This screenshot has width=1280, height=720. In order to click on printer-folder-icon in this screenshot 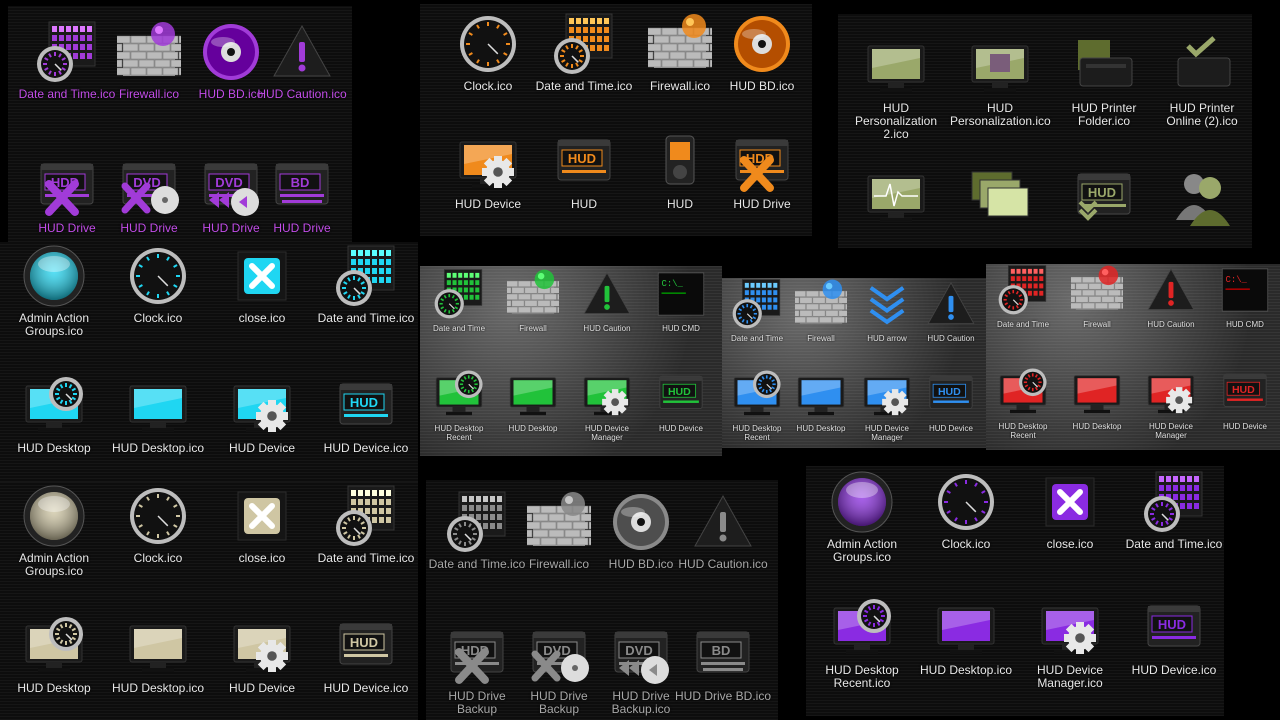, I will do `click(1104, 66)`.